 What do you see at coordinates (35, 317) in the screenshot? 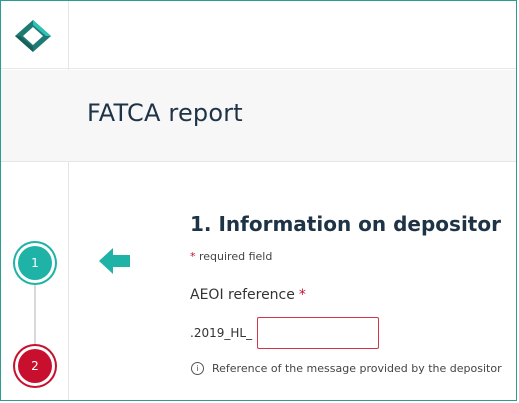
I see `stepper-line` at bounding box center [35, 317].